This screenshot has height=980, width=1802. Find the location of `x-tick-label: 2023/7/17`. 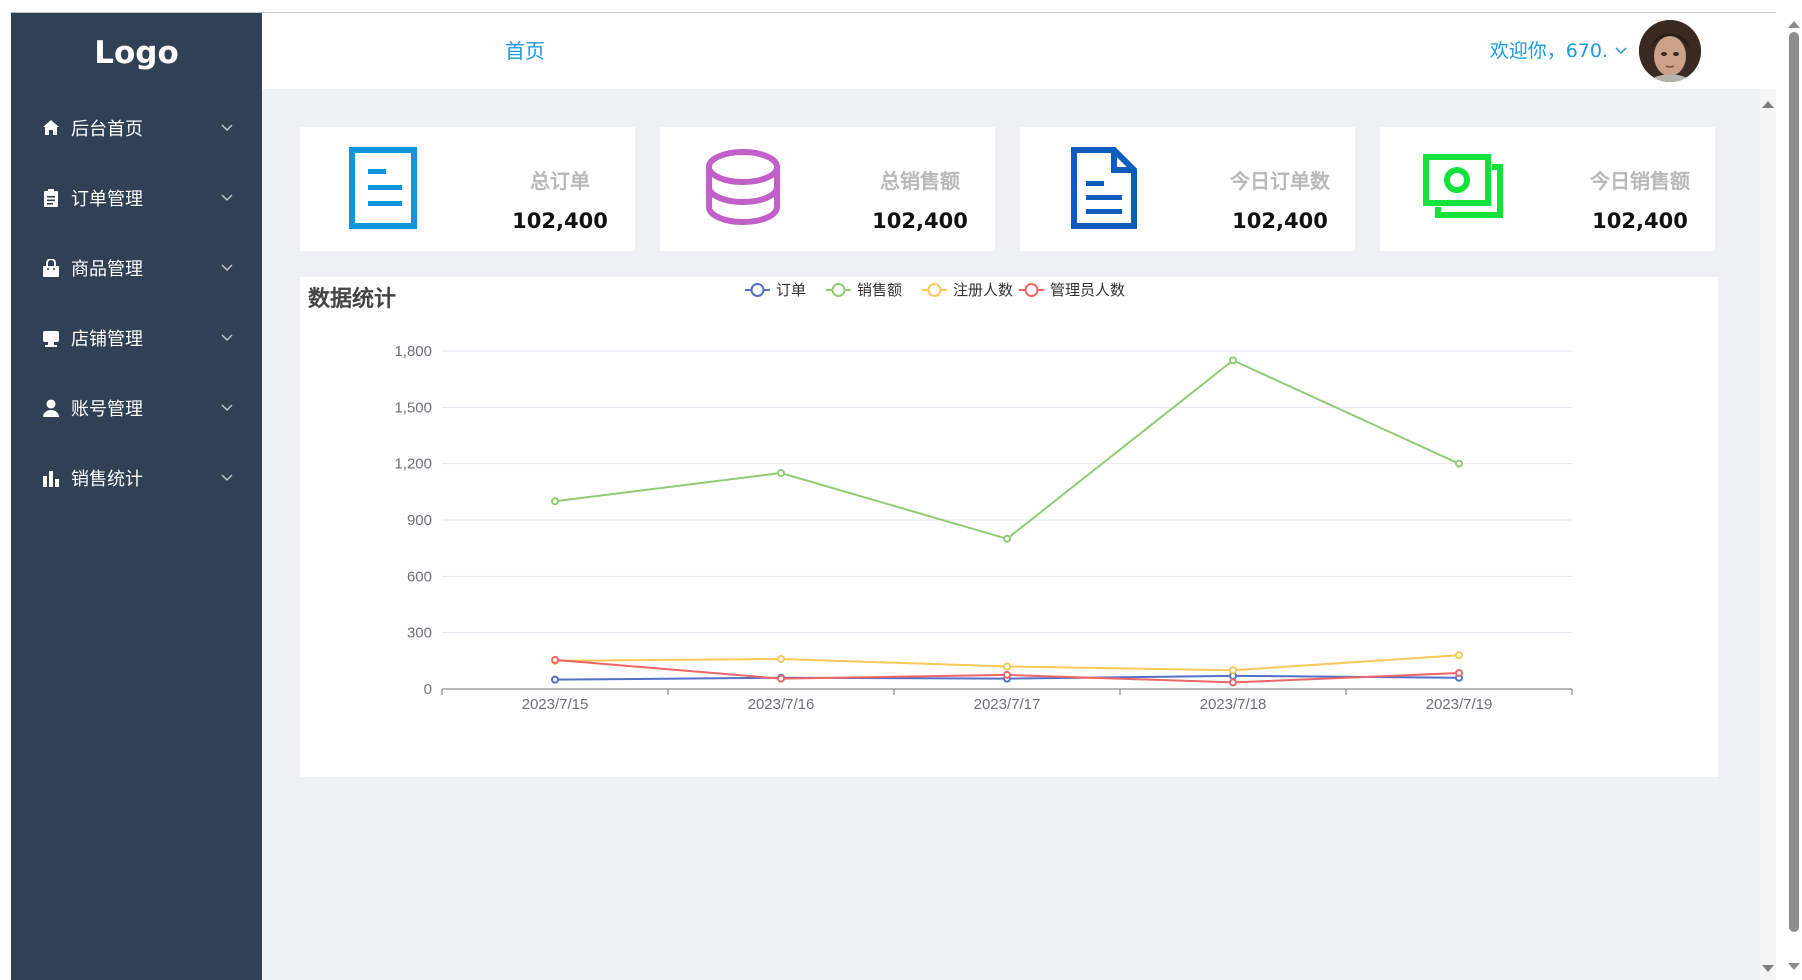

x-tick-label: 2023/7/17 is located at coordinates (1007, 704).